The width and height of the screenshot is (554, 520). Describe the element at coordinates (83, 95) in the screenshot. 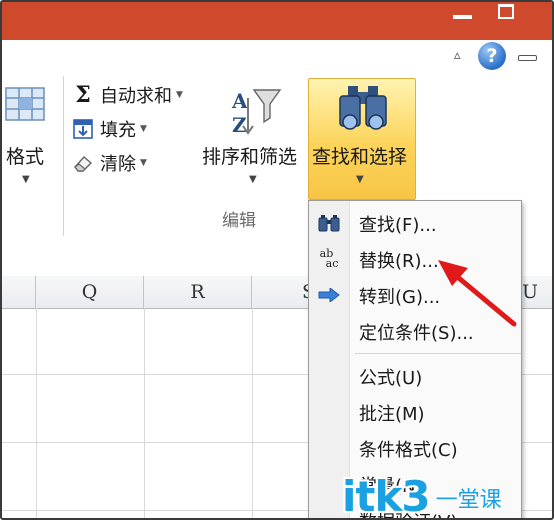

I see `sigma-icon: Σ` at that location.